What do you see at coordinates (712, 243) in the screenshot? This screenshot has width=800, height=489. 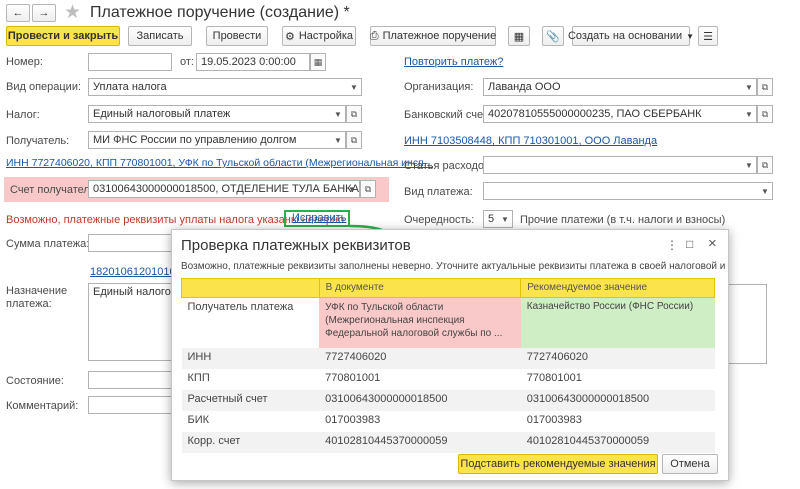 I see `close-icon: ×` at bounding box center [712, 243].